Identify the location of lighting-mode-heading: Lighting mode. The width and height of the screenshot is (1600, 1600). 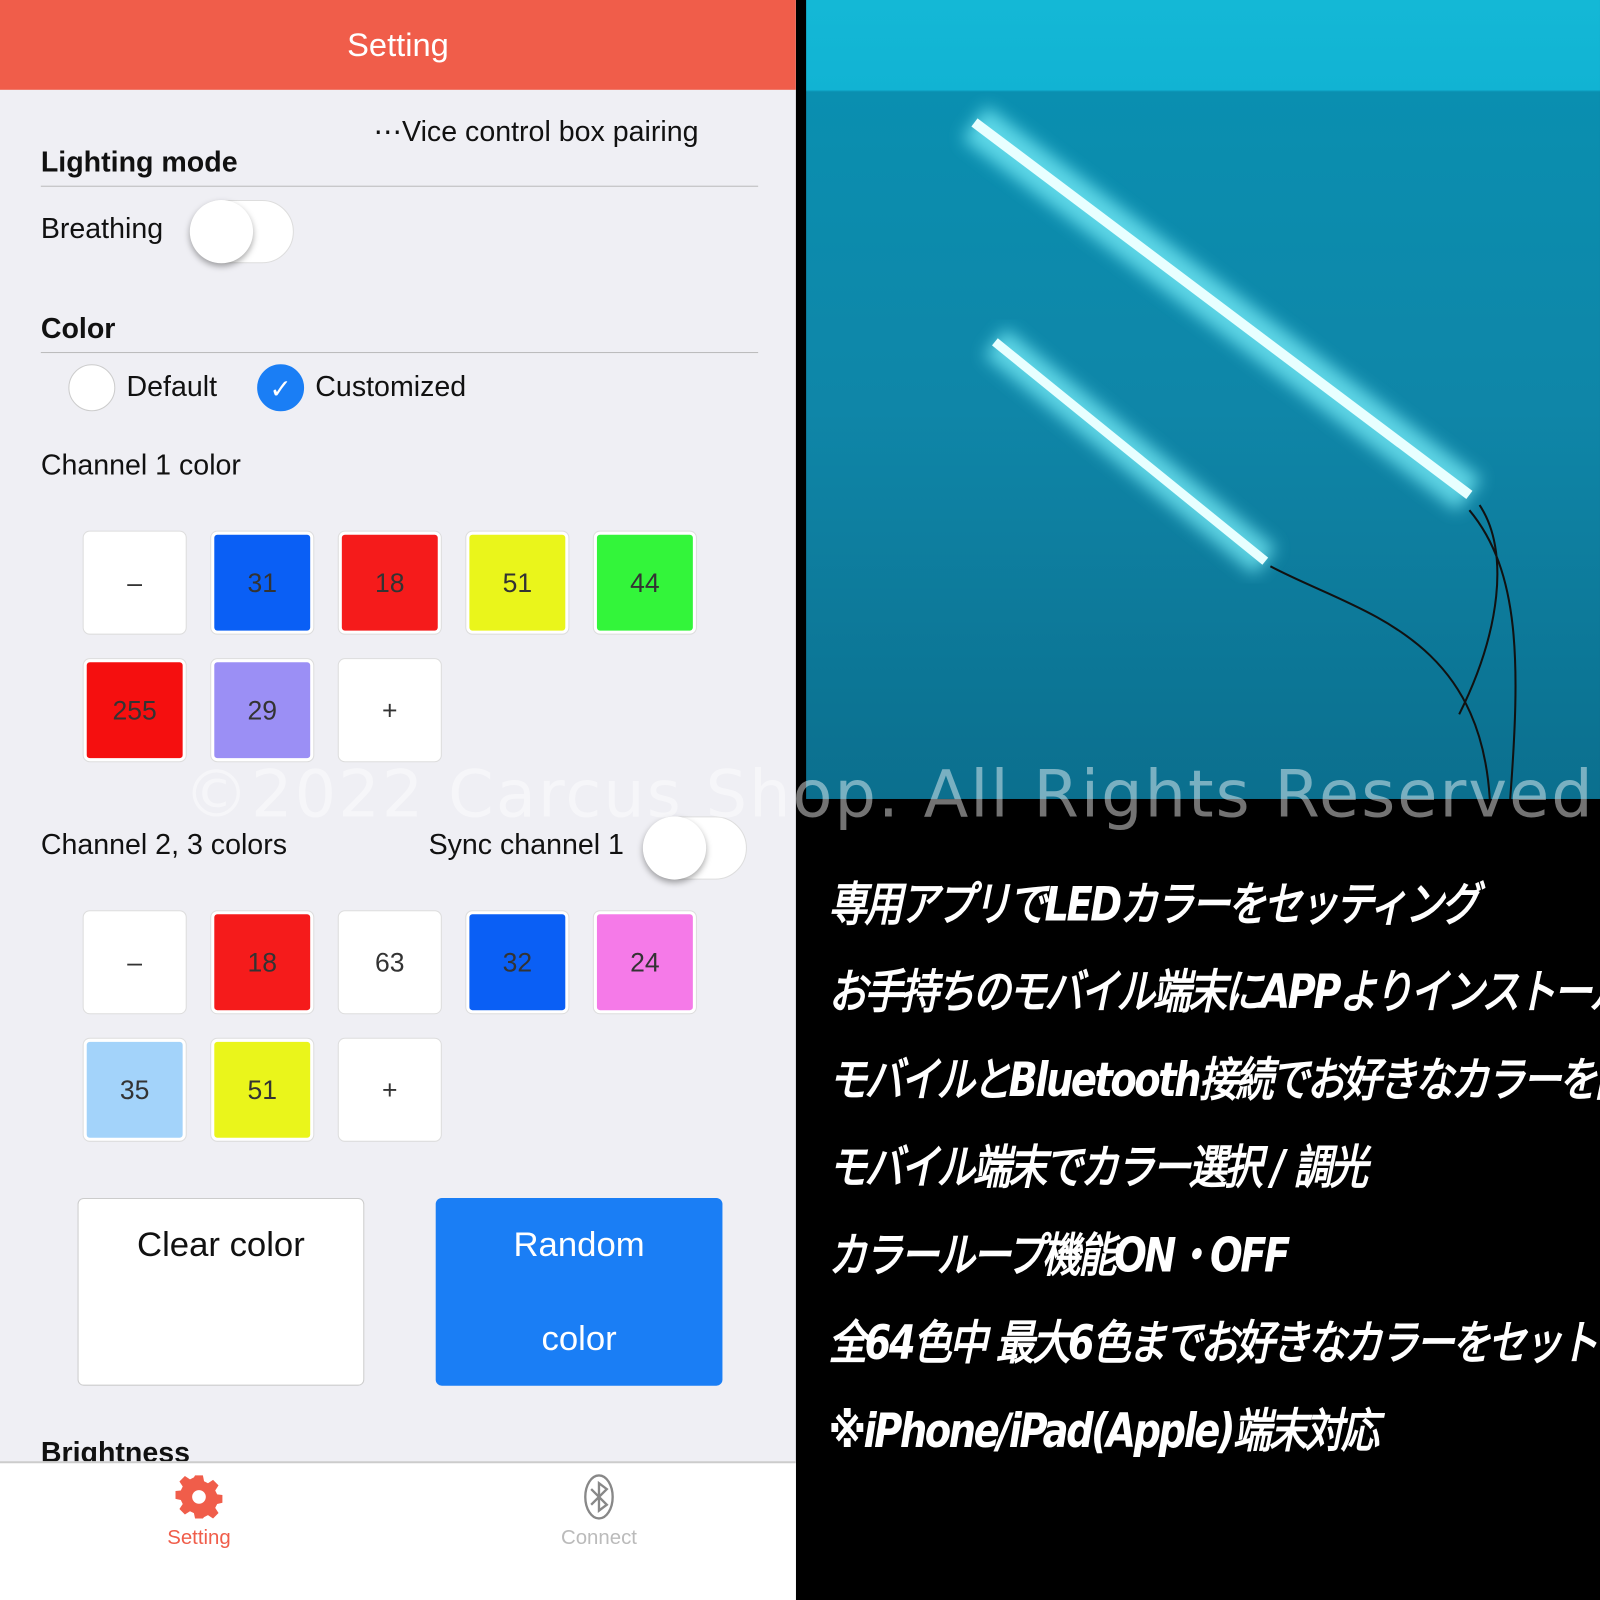
(139, 161).